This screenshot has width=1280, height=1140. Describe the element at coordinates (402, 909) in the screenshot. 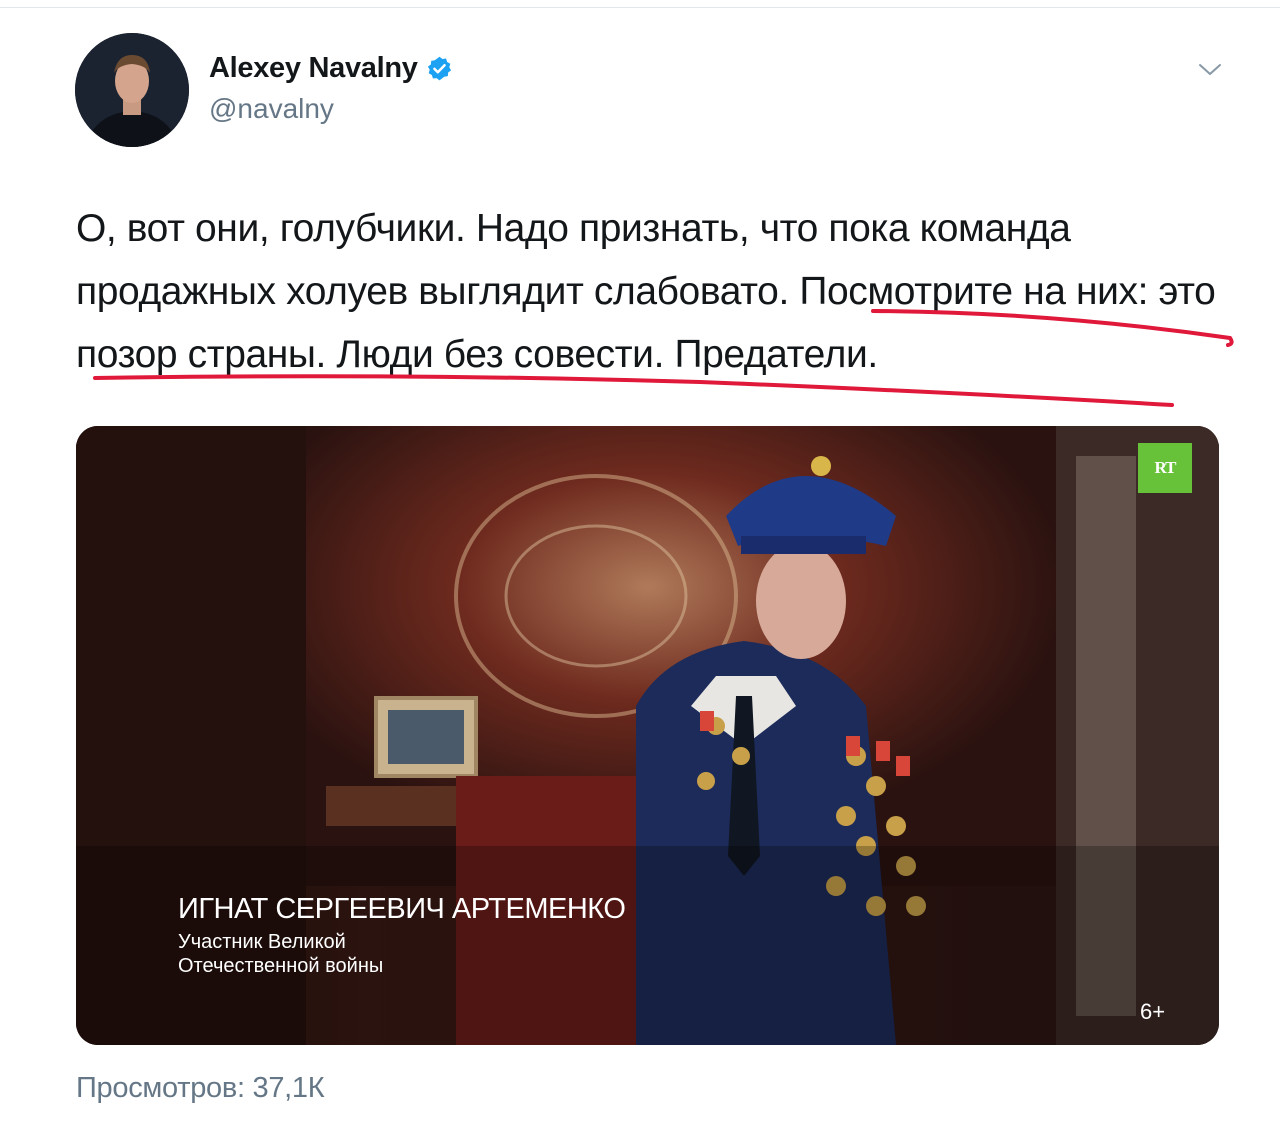

I see `video-caption-name: ИГНАТ СЕРГЕЕВИЧ АРТЕМЕНКО` at that location.